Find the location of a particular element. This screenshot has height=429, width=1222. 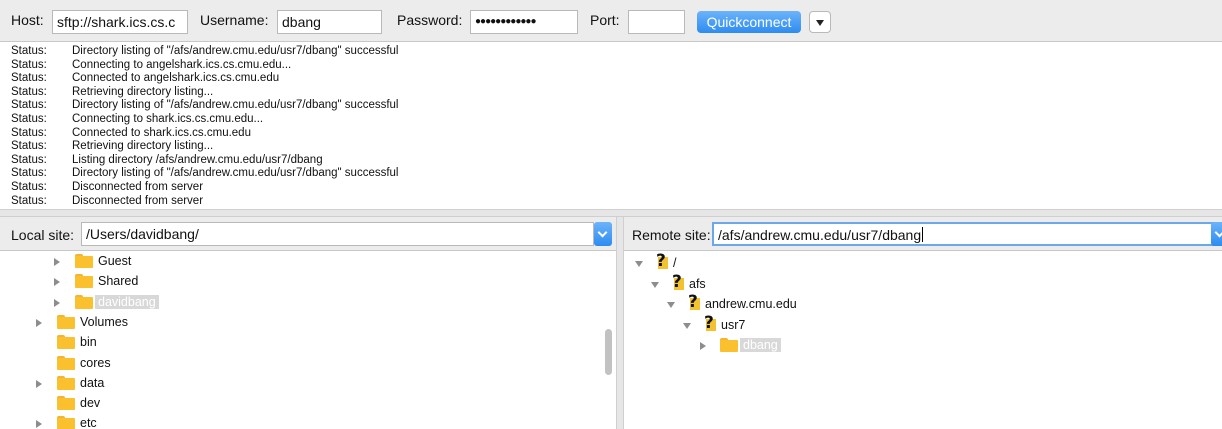

local-tree-item: data is located at coordinates (300, 384).